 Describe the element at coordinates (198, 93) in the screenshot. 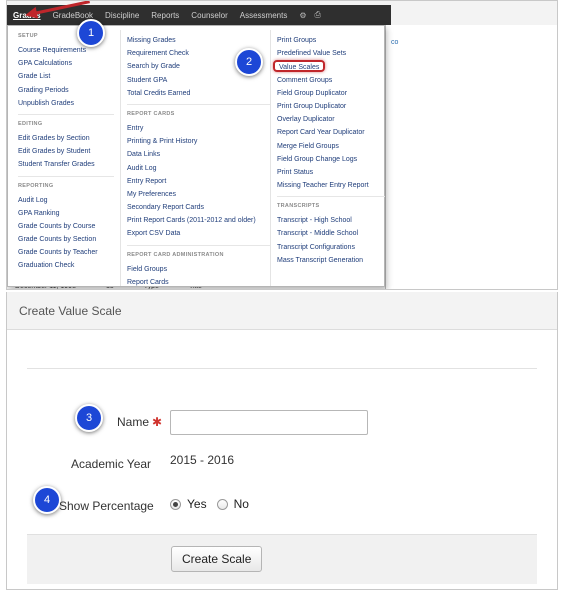

I see `menu-item-total-credits-earned: Total Credits Earned` at that location.